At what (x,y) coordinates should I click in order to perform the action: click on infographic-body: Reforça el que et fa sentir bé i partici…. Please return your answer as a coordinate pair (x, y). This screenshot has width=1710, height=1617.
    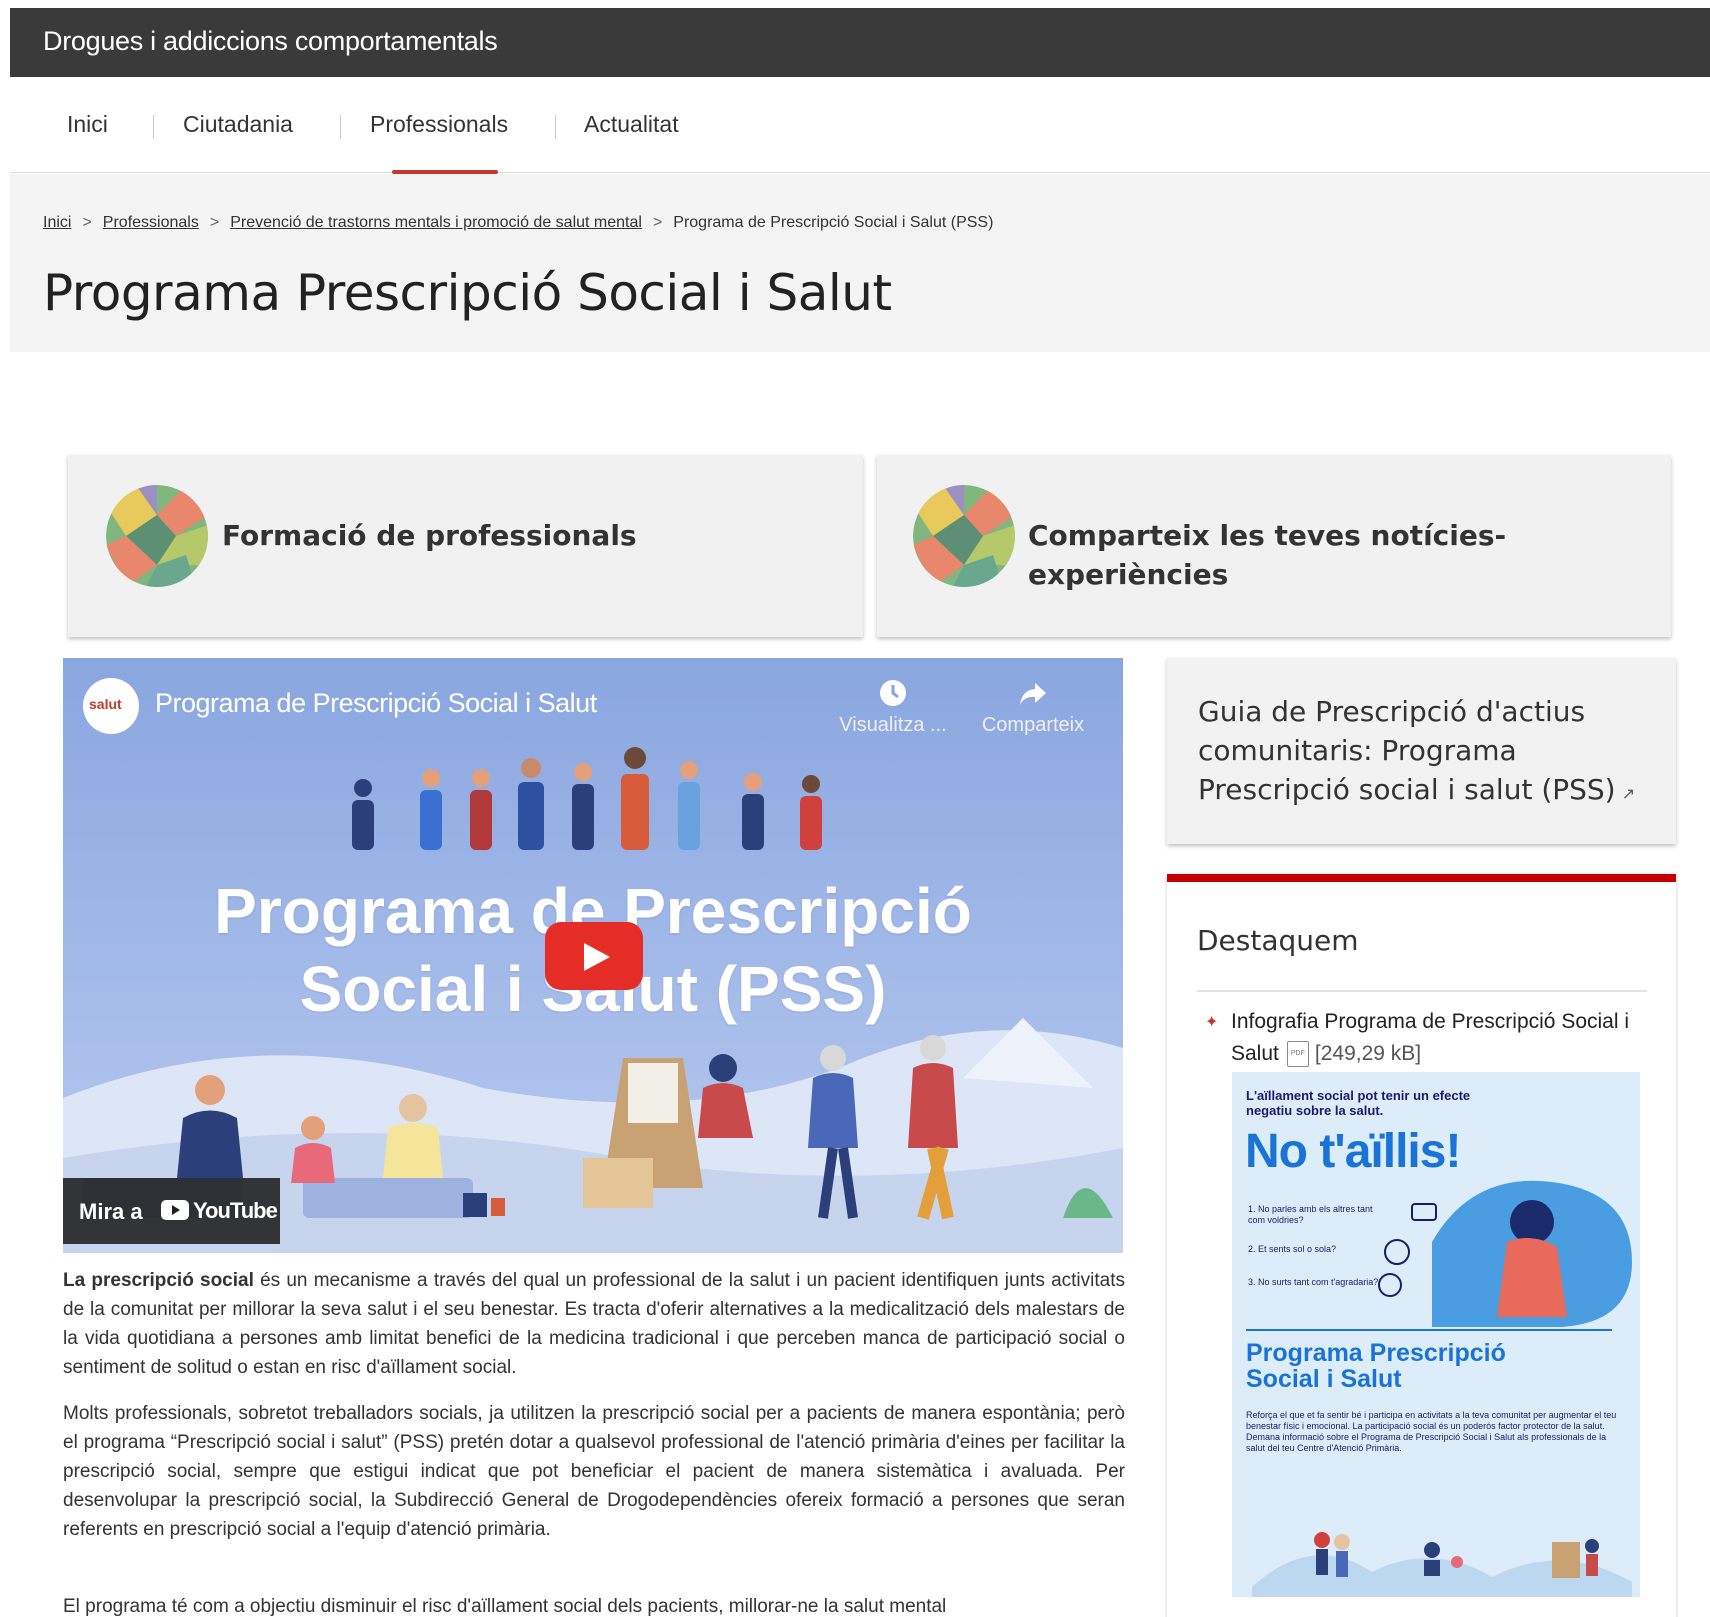
    Looking at the image, I should click on (1431, 1431).